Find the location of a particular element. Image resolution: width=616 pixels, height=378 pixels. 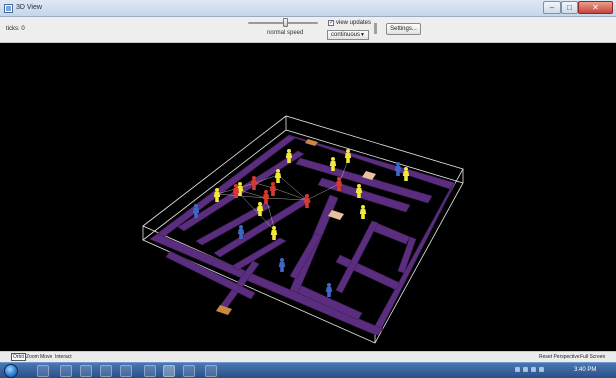

skype-icon is located at coordinates (106, 371).